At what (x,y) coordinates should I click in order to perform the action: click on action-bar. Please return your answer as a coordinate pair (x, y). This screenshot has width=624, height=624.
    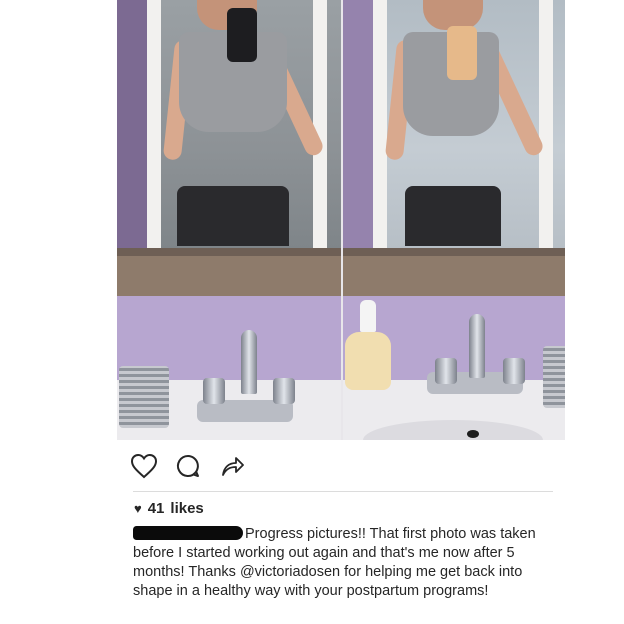
    Looking at the image, I should click on (188, 466).